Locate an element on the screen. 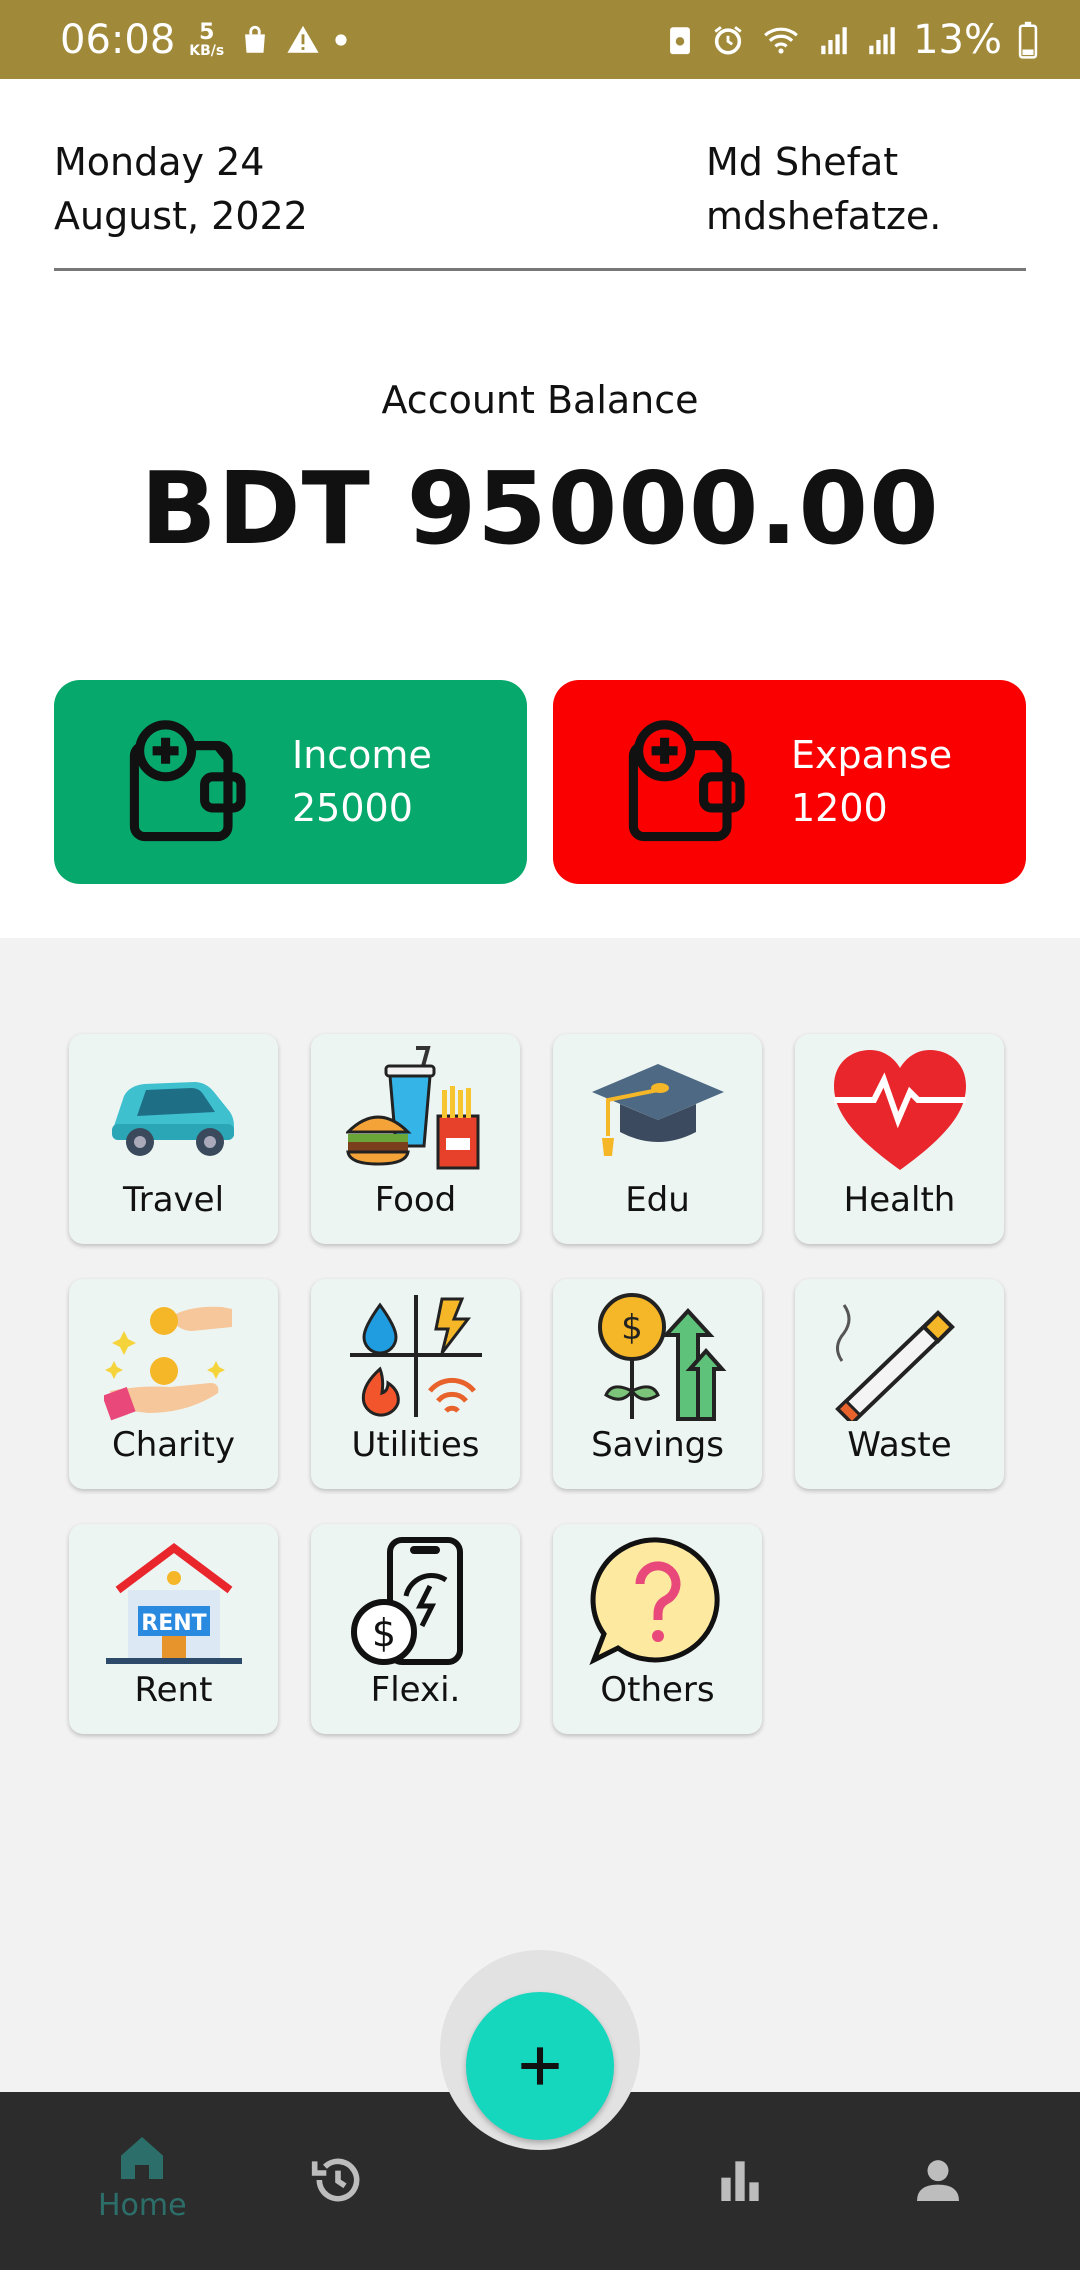 This screenshot has width=1080, height=2270. history-icon is located at coordinates (335, 2180).